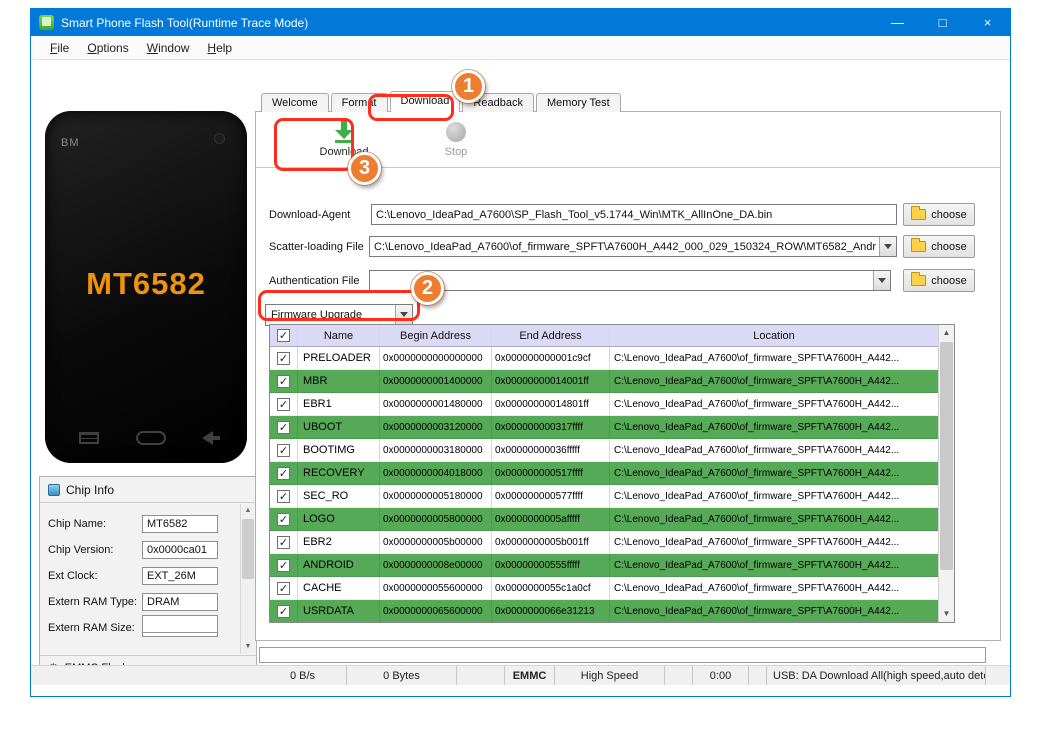 The image size is (1040, 742). What do you see at coordinates (436, 611) in the screenshot?
I see `begin-address: 0x0000000065600000` at bounding box center [436, 611].